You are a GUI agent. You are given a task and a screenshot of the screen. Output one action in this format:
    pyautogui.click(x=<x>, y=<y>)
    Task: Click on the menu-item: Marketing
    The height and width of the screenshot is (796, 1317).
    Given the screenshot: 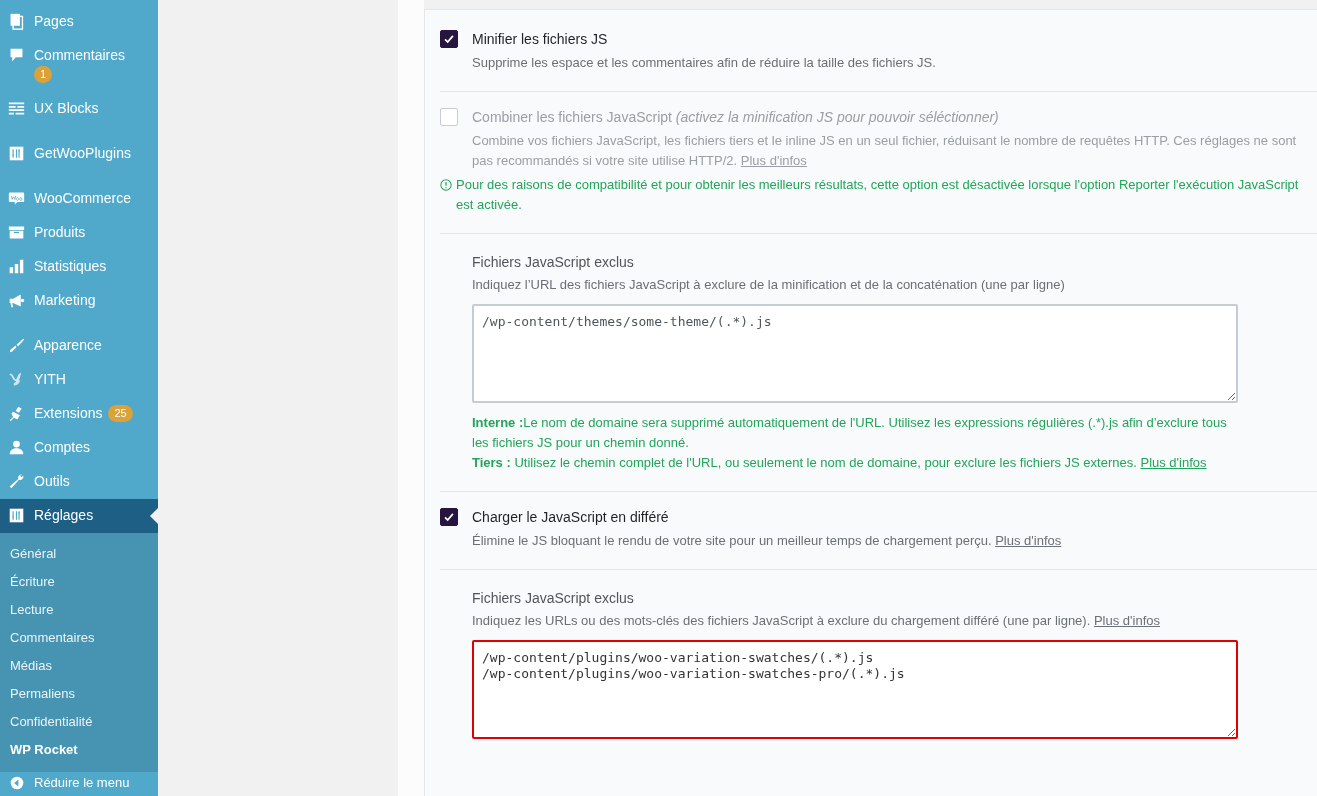 What is the action you would take?
    pyautogui.click(x=79, y=301)
    